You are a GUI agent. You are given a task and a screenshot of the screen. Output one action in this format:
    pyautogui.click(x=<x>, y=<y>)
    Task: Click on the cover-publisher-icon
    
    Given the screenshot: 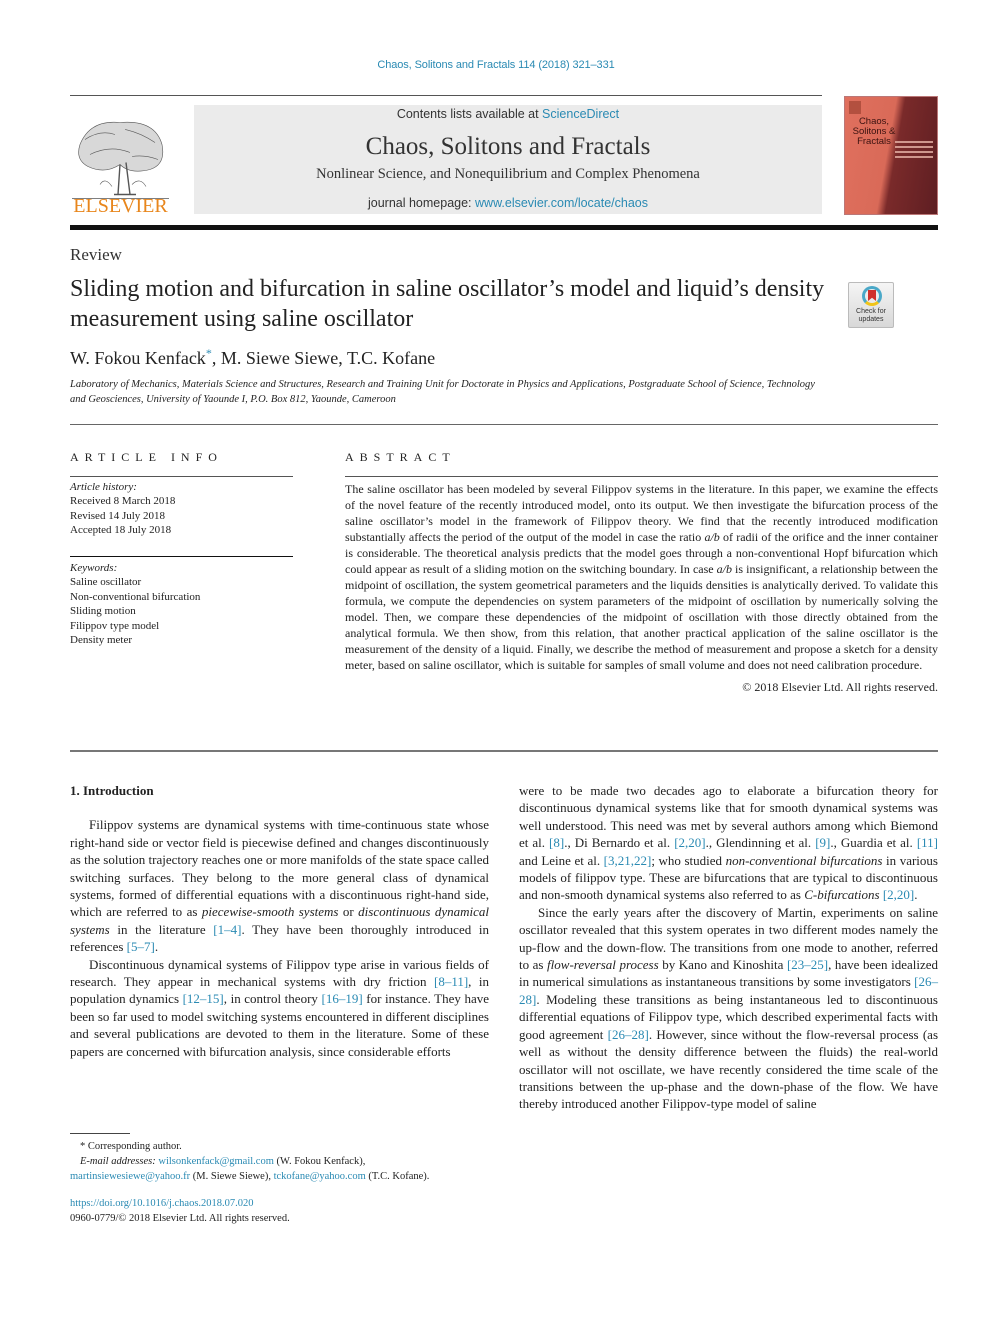 What is the action you would take?
    pyautogui.click(x=855, y=107)
    